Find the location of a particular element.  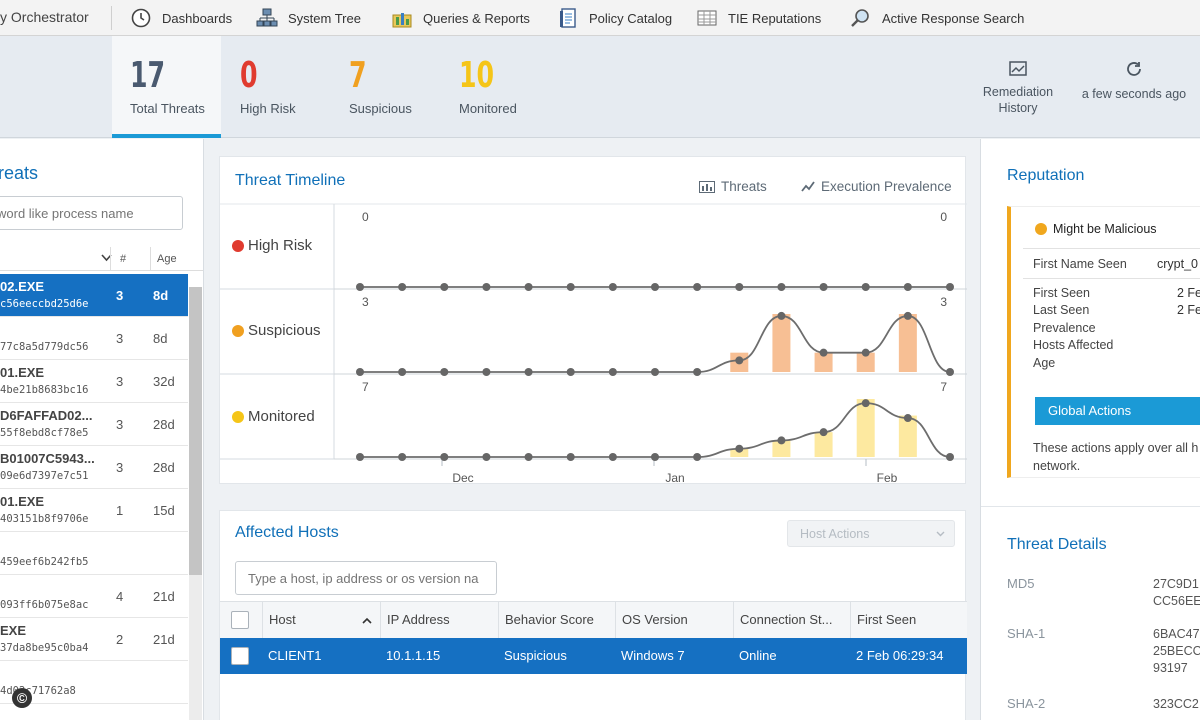

stat-total-threats: 17 Total Threats is located at coordinates (166, 87).